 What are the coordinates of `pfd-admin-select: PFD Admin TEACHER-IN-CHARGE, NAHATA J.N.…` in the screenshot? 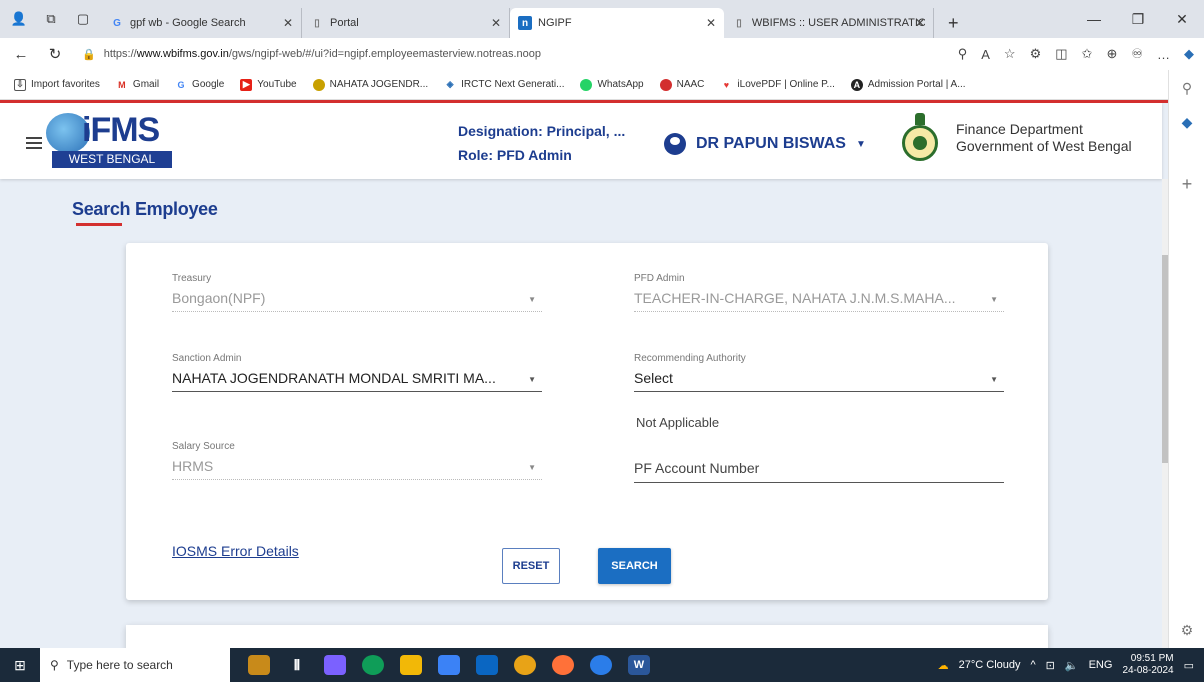 It's located at (819, 292).